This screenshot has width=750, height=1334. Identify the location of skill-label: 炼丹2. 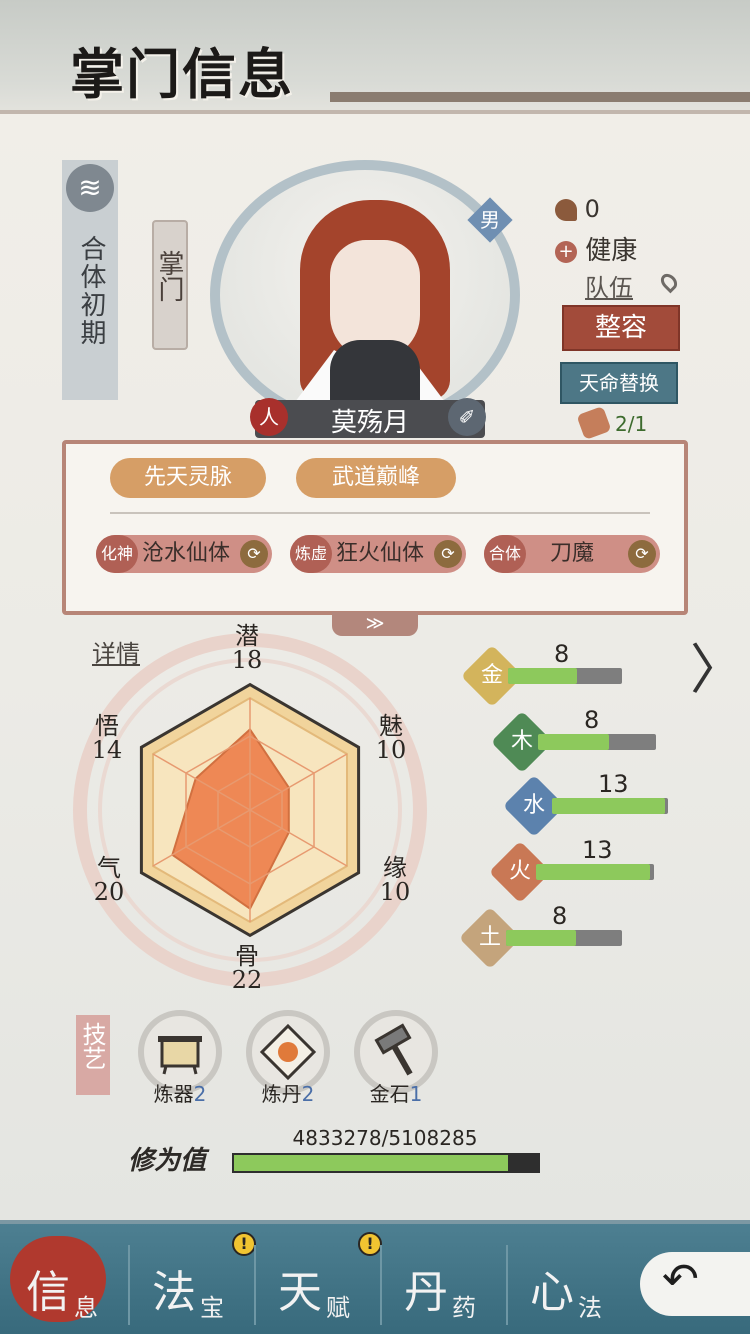
(288, 1094).